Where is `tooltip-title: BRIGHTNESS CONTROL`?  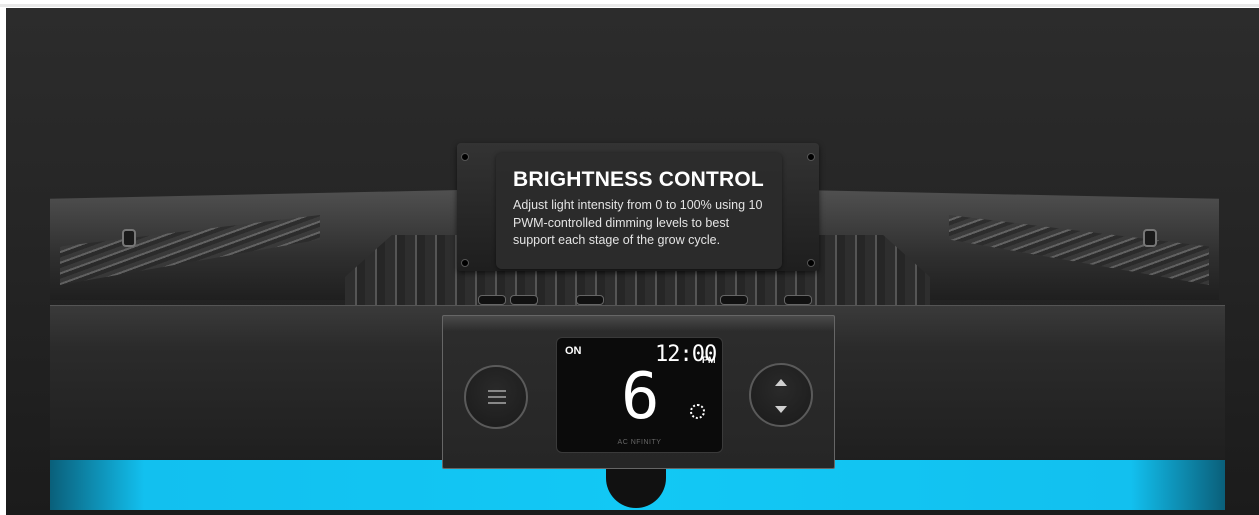
tooltip-title: BRIGHTNESS CONTROL is located at coordinates (638, 179).